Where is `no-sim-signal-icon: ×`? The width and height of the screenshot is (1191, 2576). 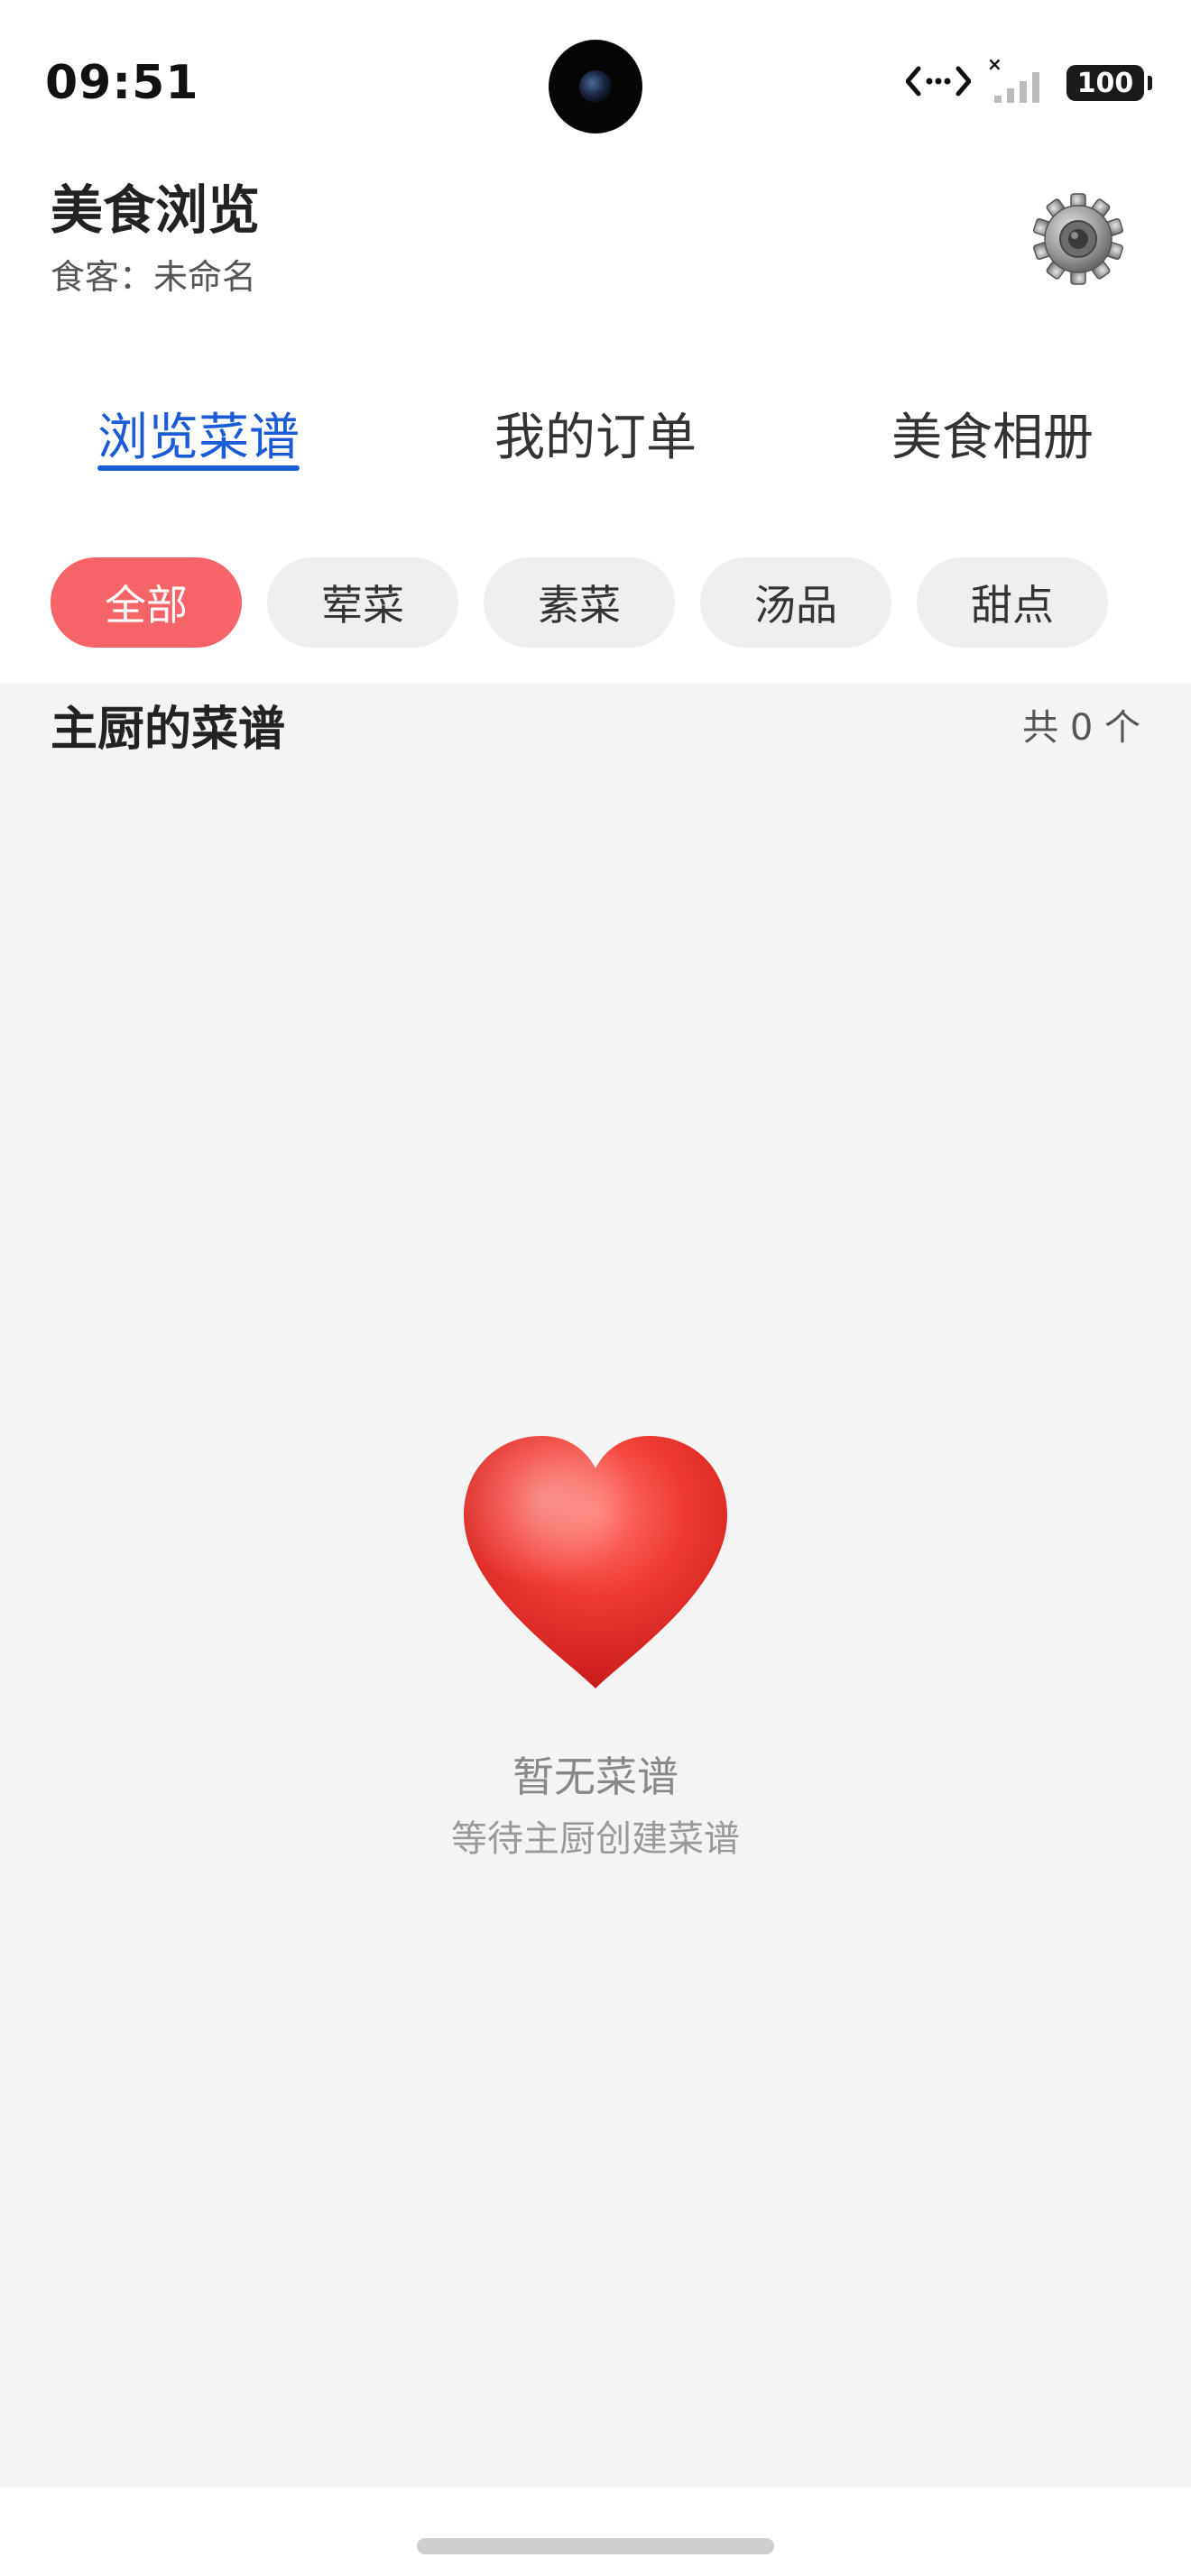
no-sim-signal-icon: × is located at coordinates (1018, 82).